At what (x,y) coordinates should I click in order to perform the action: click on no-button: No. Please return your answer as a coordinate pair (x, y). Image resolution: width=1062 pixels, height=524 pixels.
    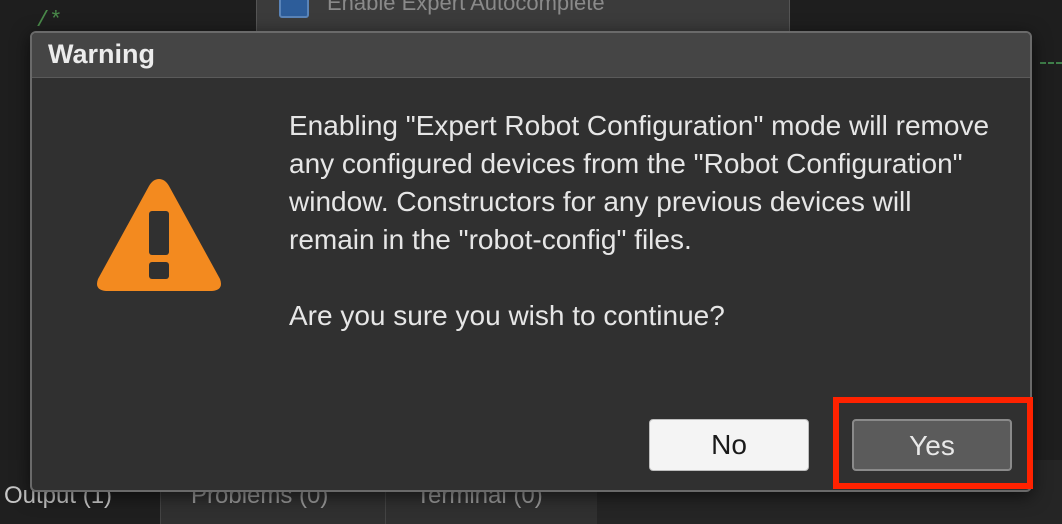
    Looking at the image, I should click on (729, 445).